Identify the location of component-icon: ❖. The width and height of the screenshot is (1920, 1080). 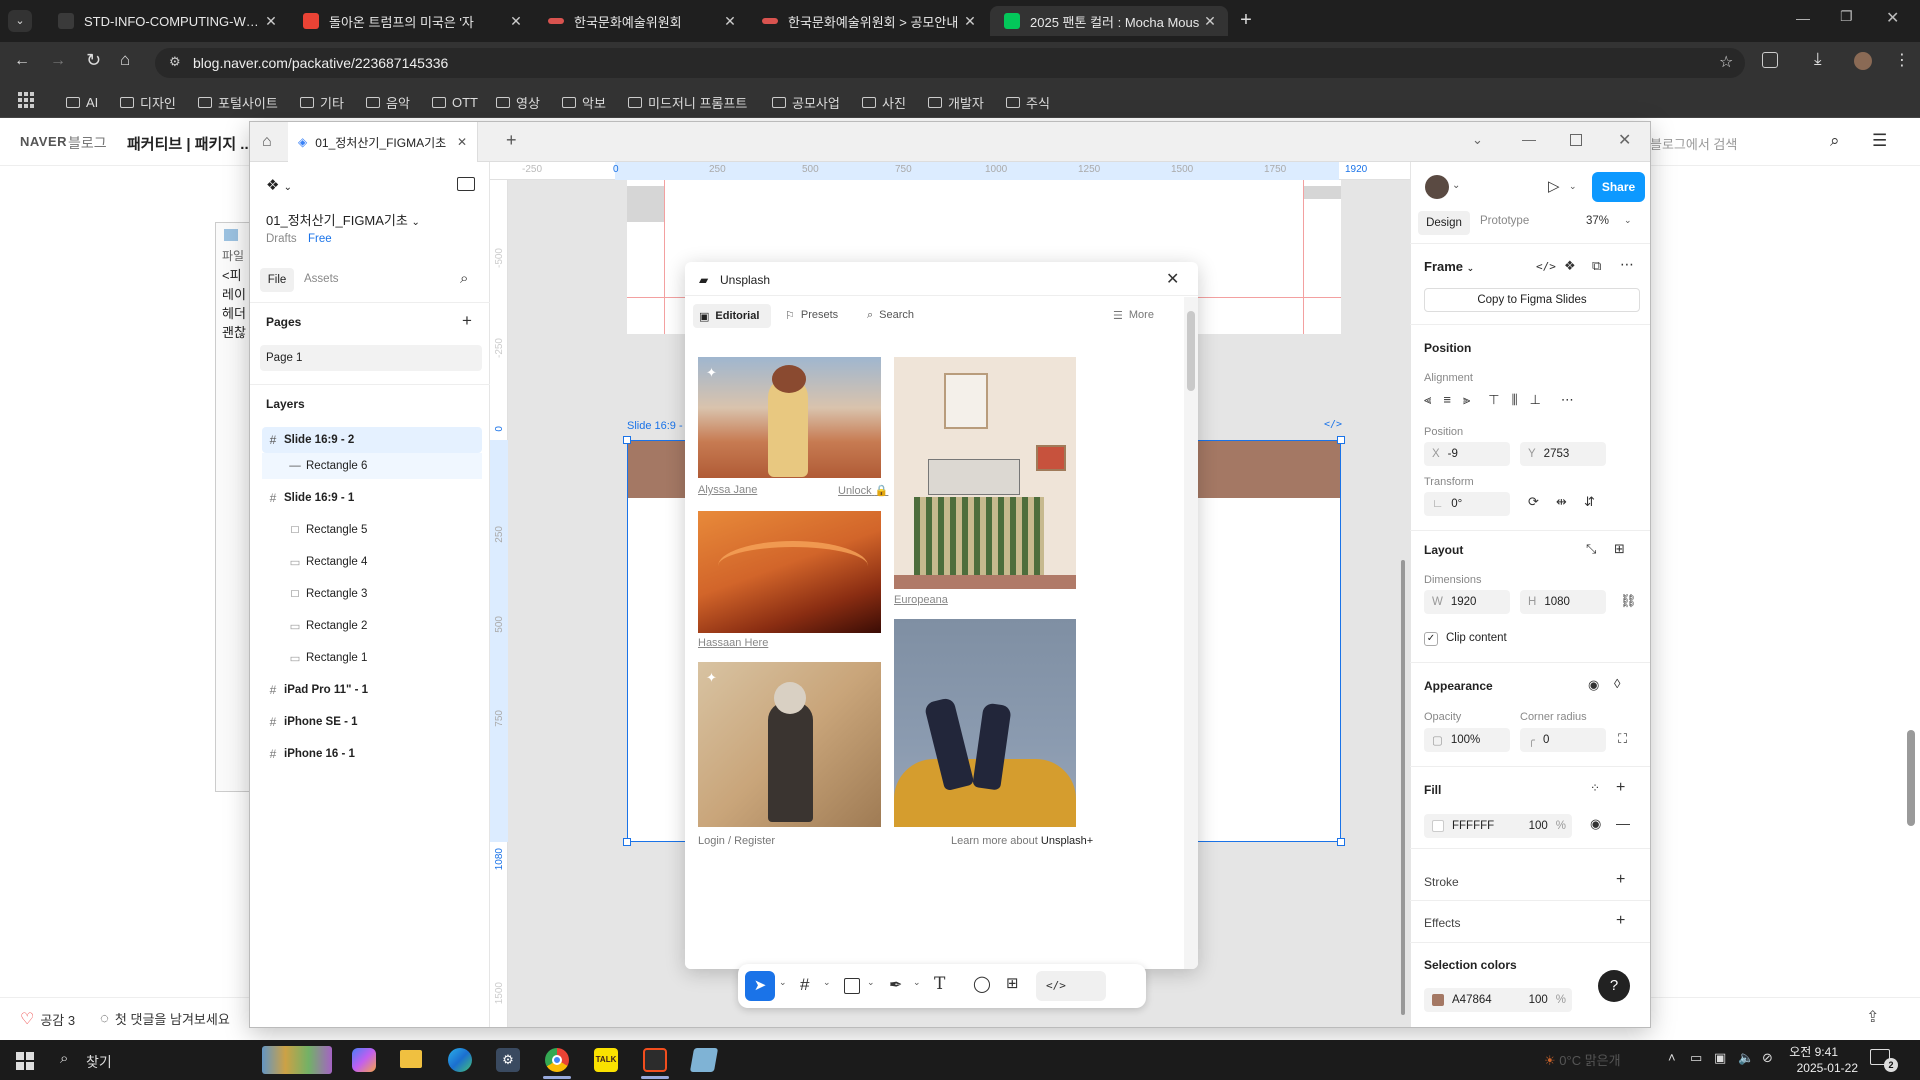
(1570, 266).